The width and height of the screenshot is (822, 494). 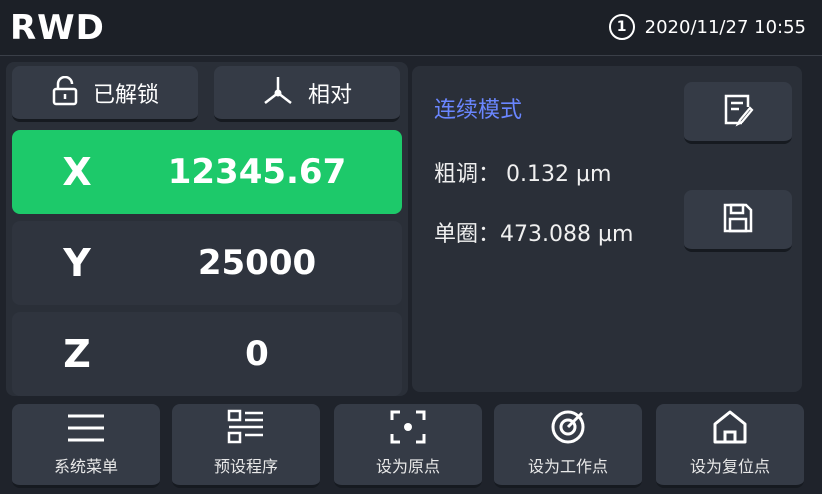 What do you see at coordinates (257, 263) in the screenshot?
I see `axis-value: 25000` at bounding box center [257, 263].